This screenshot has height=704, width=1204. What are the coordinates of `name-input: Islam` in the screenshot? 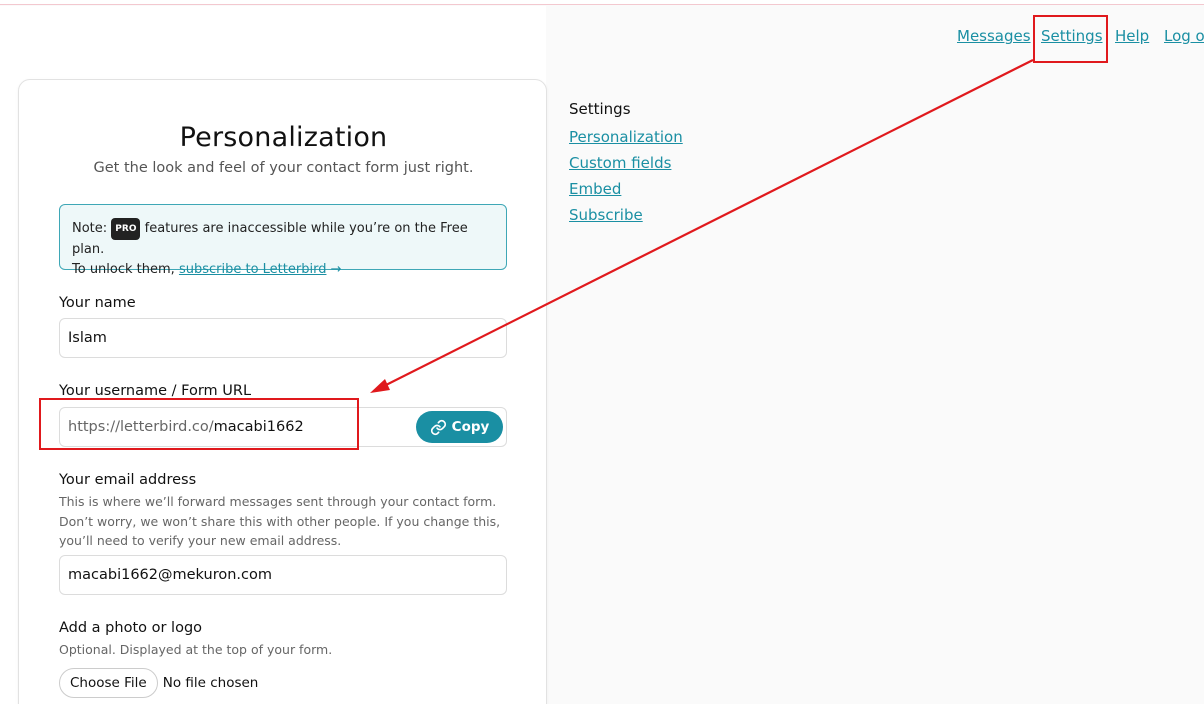 It's located at (283, 338).